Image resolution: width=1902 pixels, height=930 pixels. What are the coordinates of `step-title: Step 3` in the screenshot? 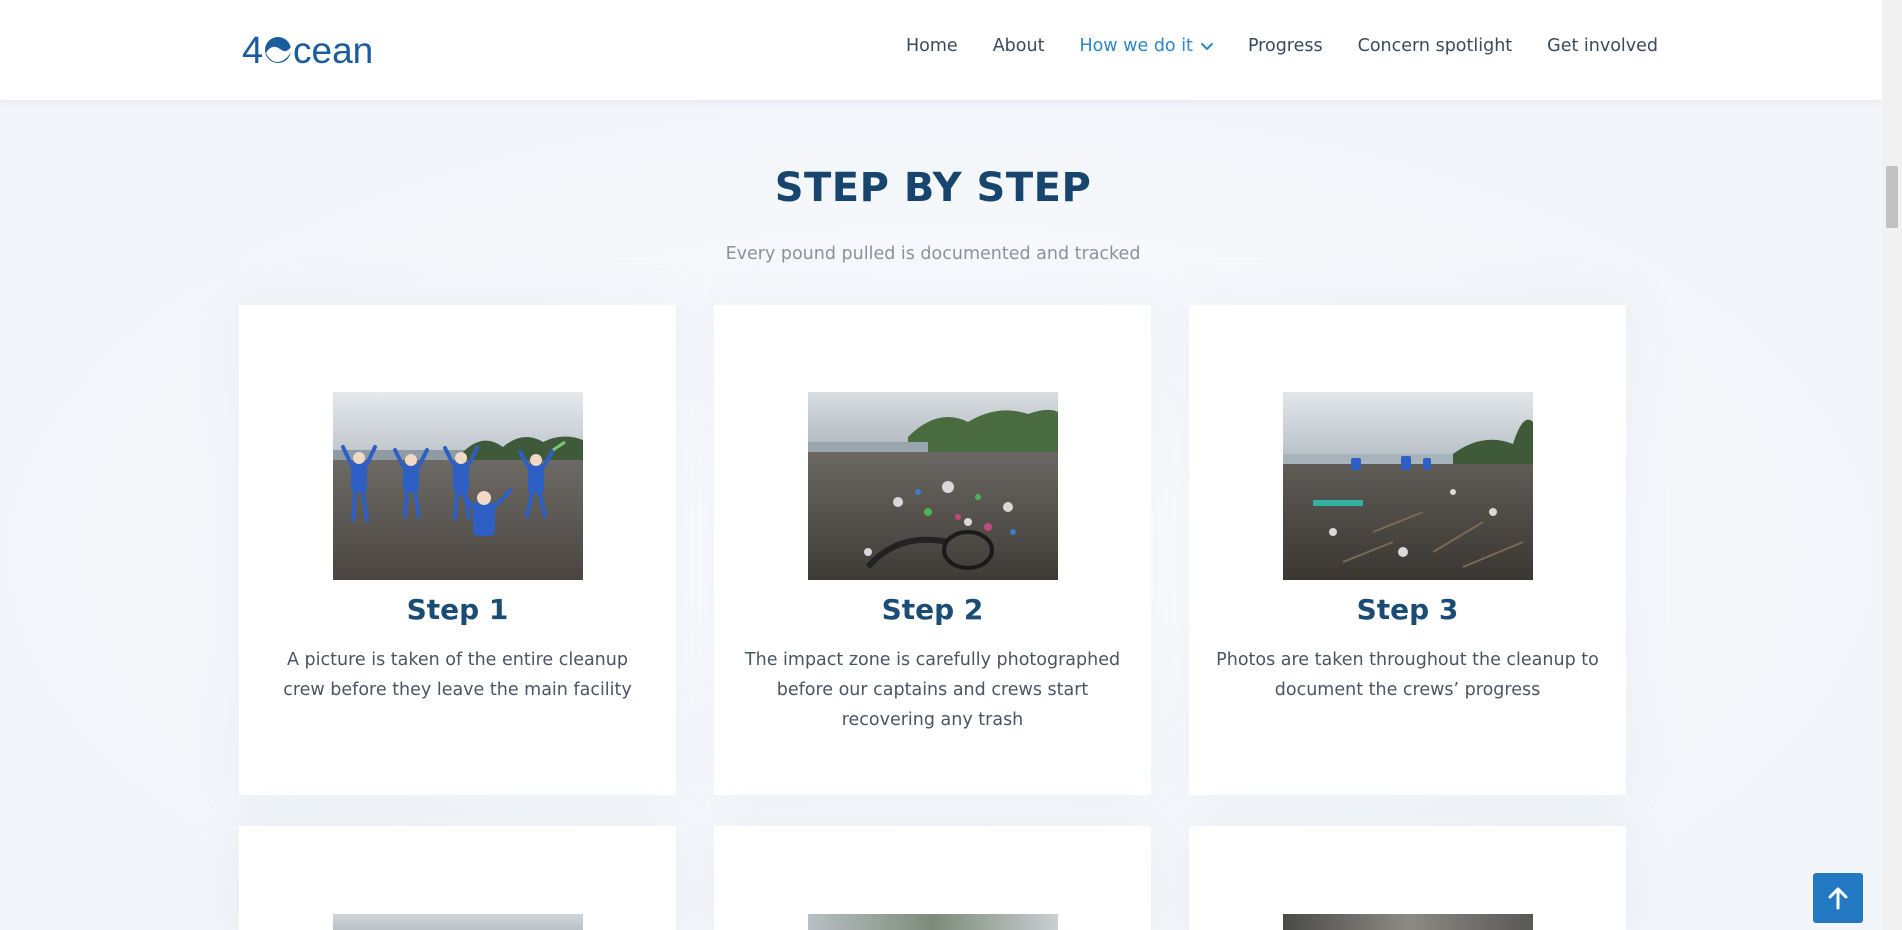 It's located at (1407, 609).